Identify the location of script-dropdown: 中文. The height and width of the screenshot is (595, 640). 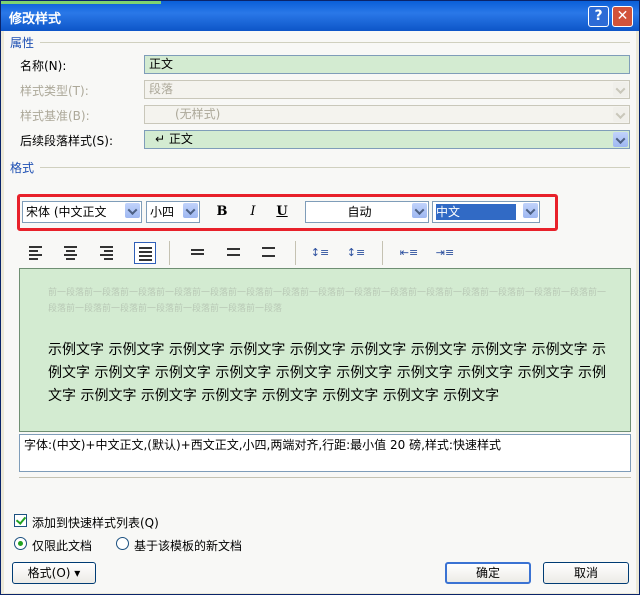
(486, 212).